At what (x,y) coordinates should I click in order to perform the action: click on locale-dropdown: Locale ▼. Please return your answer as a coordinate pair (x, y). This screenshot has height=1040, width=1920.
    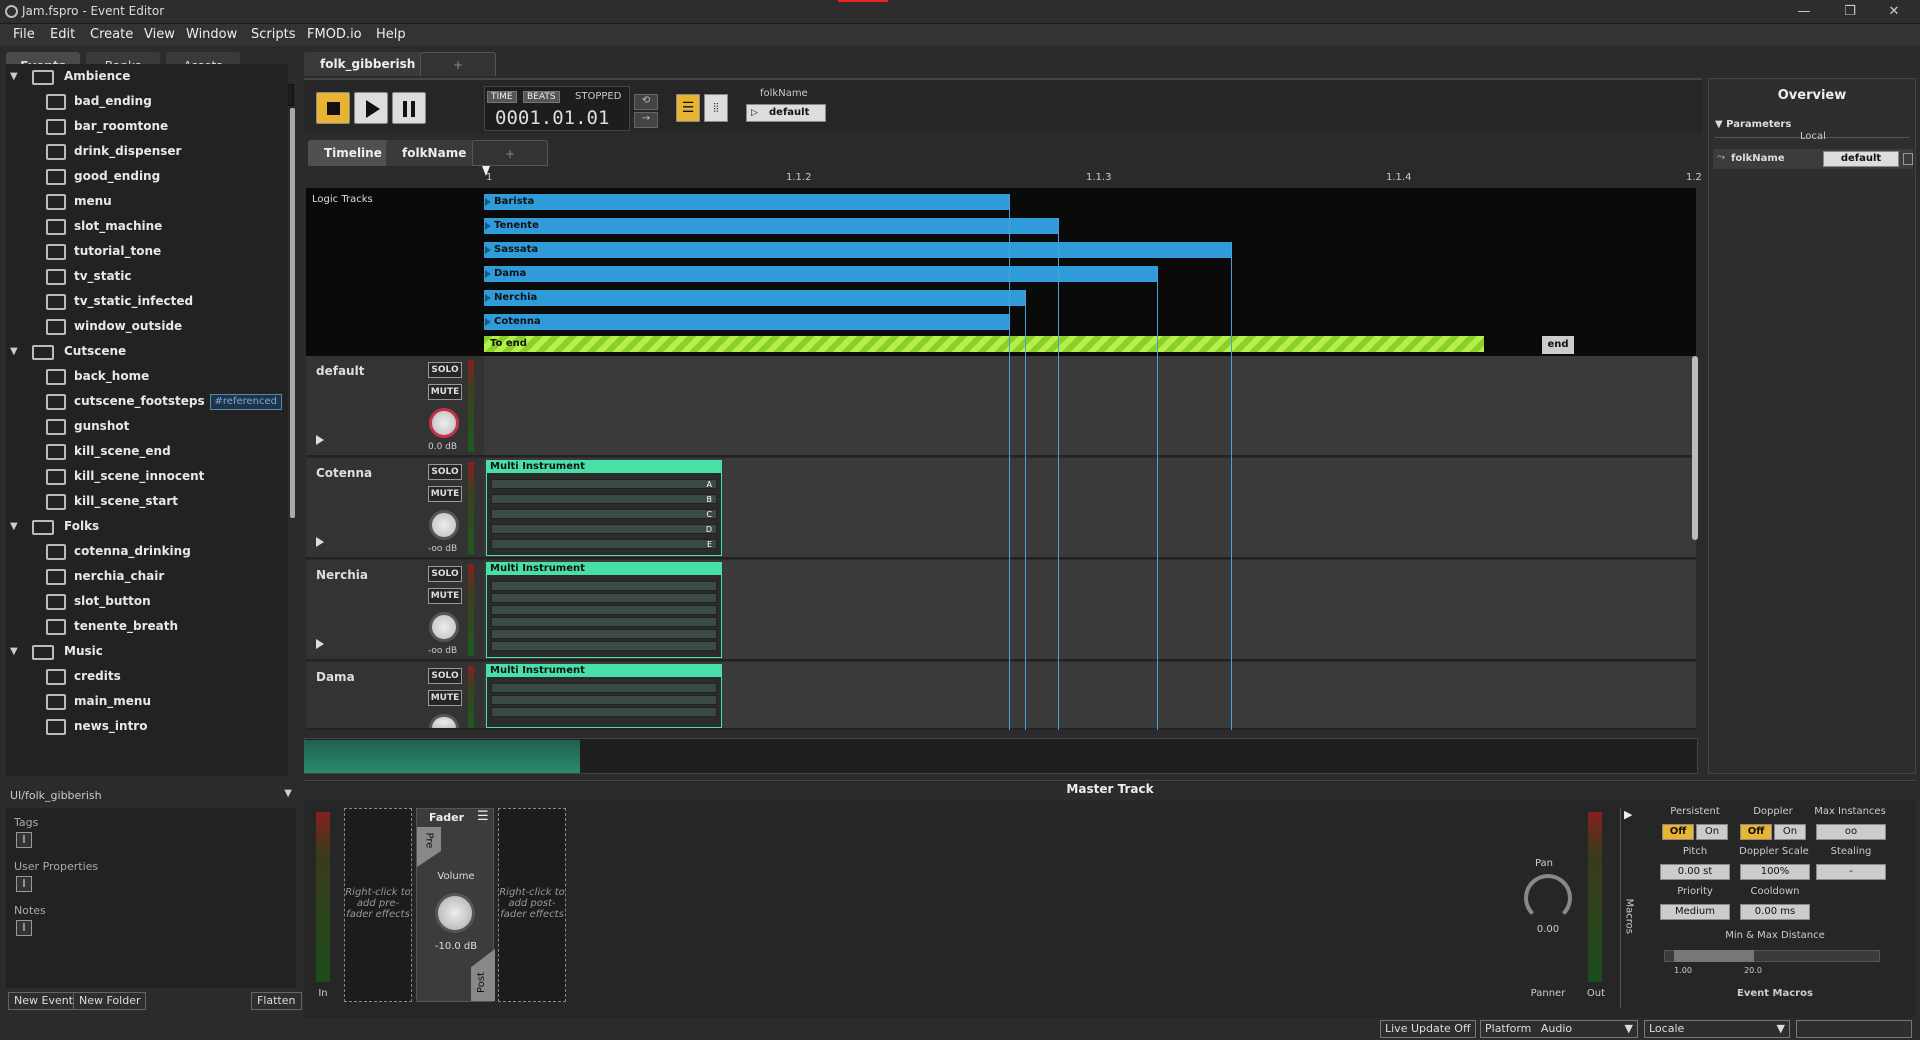
    Looking at the image, I should click on (1717, 1029).